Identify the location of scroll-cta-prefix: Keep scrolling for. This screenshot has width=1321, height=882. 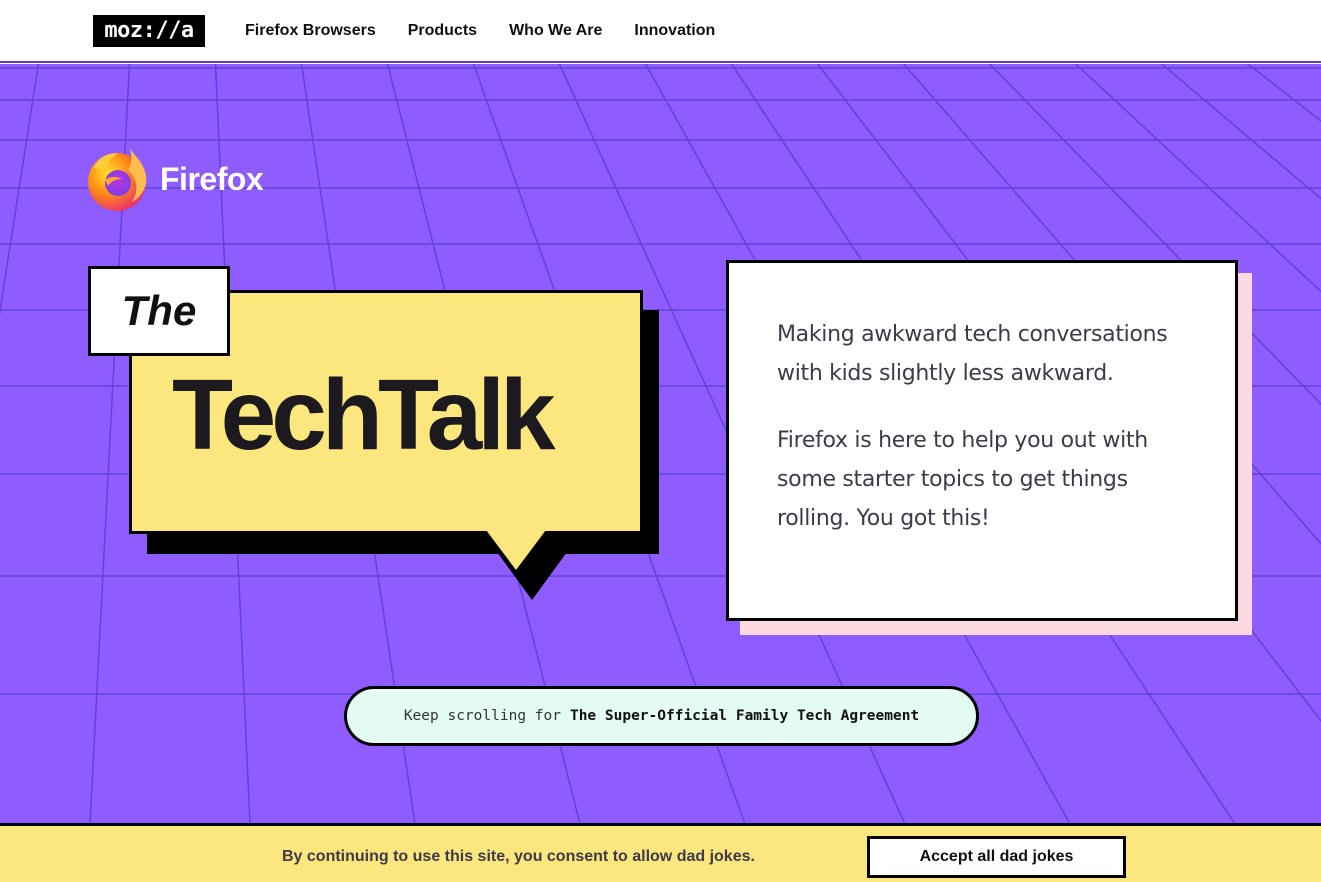
(482, 716).